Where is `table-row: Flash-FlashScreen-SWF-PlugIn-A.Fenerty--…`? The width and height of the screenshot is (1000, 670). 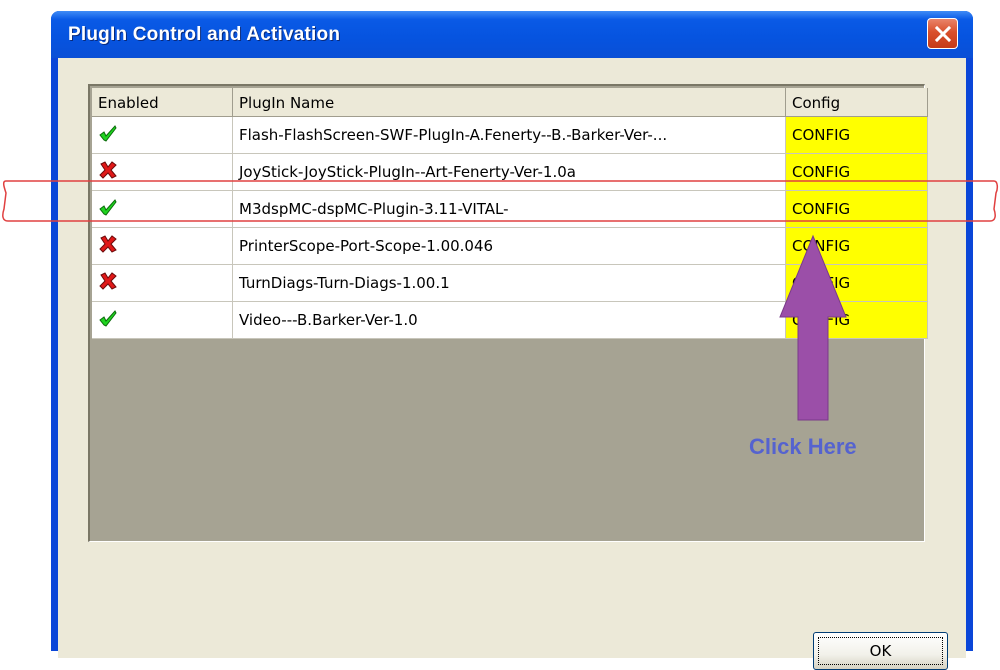 table-row: Flash-FlashScreen-SWF-PlugIn-A.Fenerty--… is located at coordinates (510, 135).